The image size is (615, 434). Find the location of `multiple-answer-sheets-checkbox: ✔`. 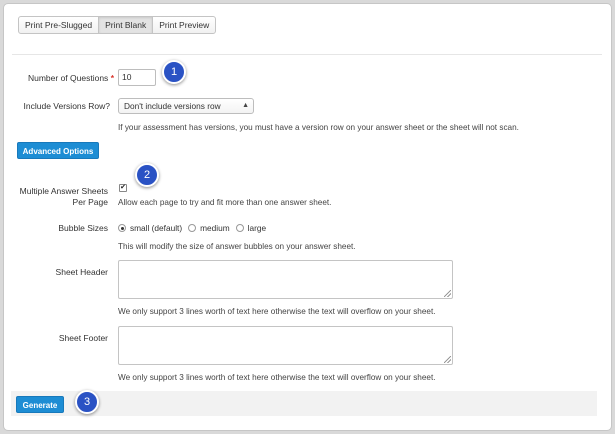

multiple-answer-sheets-checkbox: ✔ is located at coordinates (123, 188).